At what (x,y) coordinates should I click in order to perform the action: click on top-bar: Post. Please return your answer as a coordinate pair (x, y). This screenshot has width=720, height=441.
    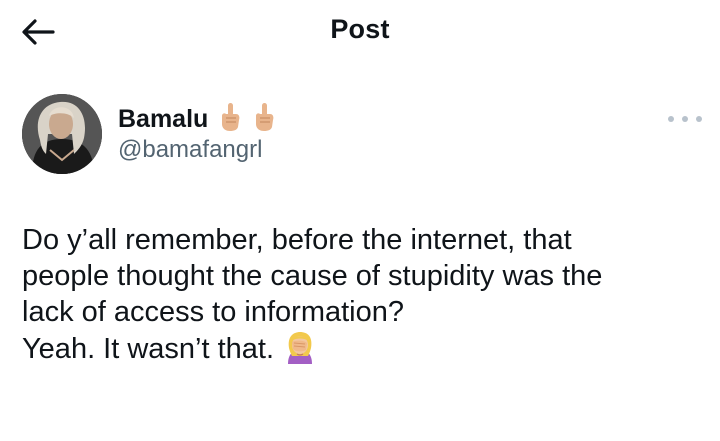
    Looking at the image, I should click on (360, 32).